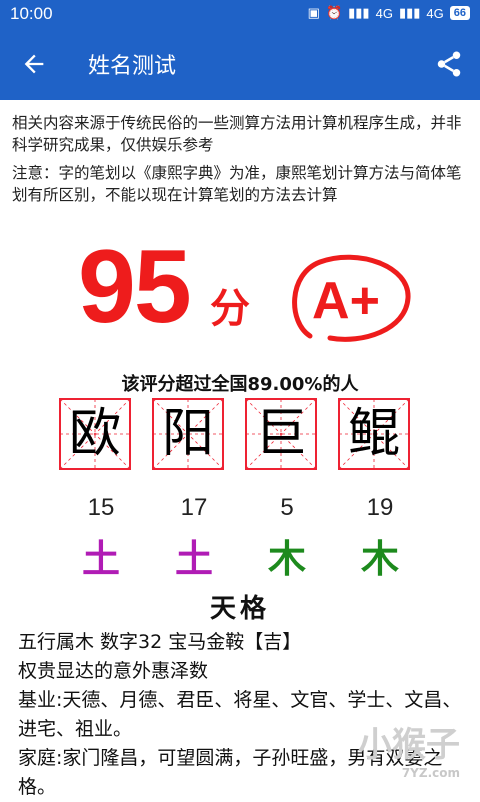  I want to click on name-char: 鲲, so click(373, 434).